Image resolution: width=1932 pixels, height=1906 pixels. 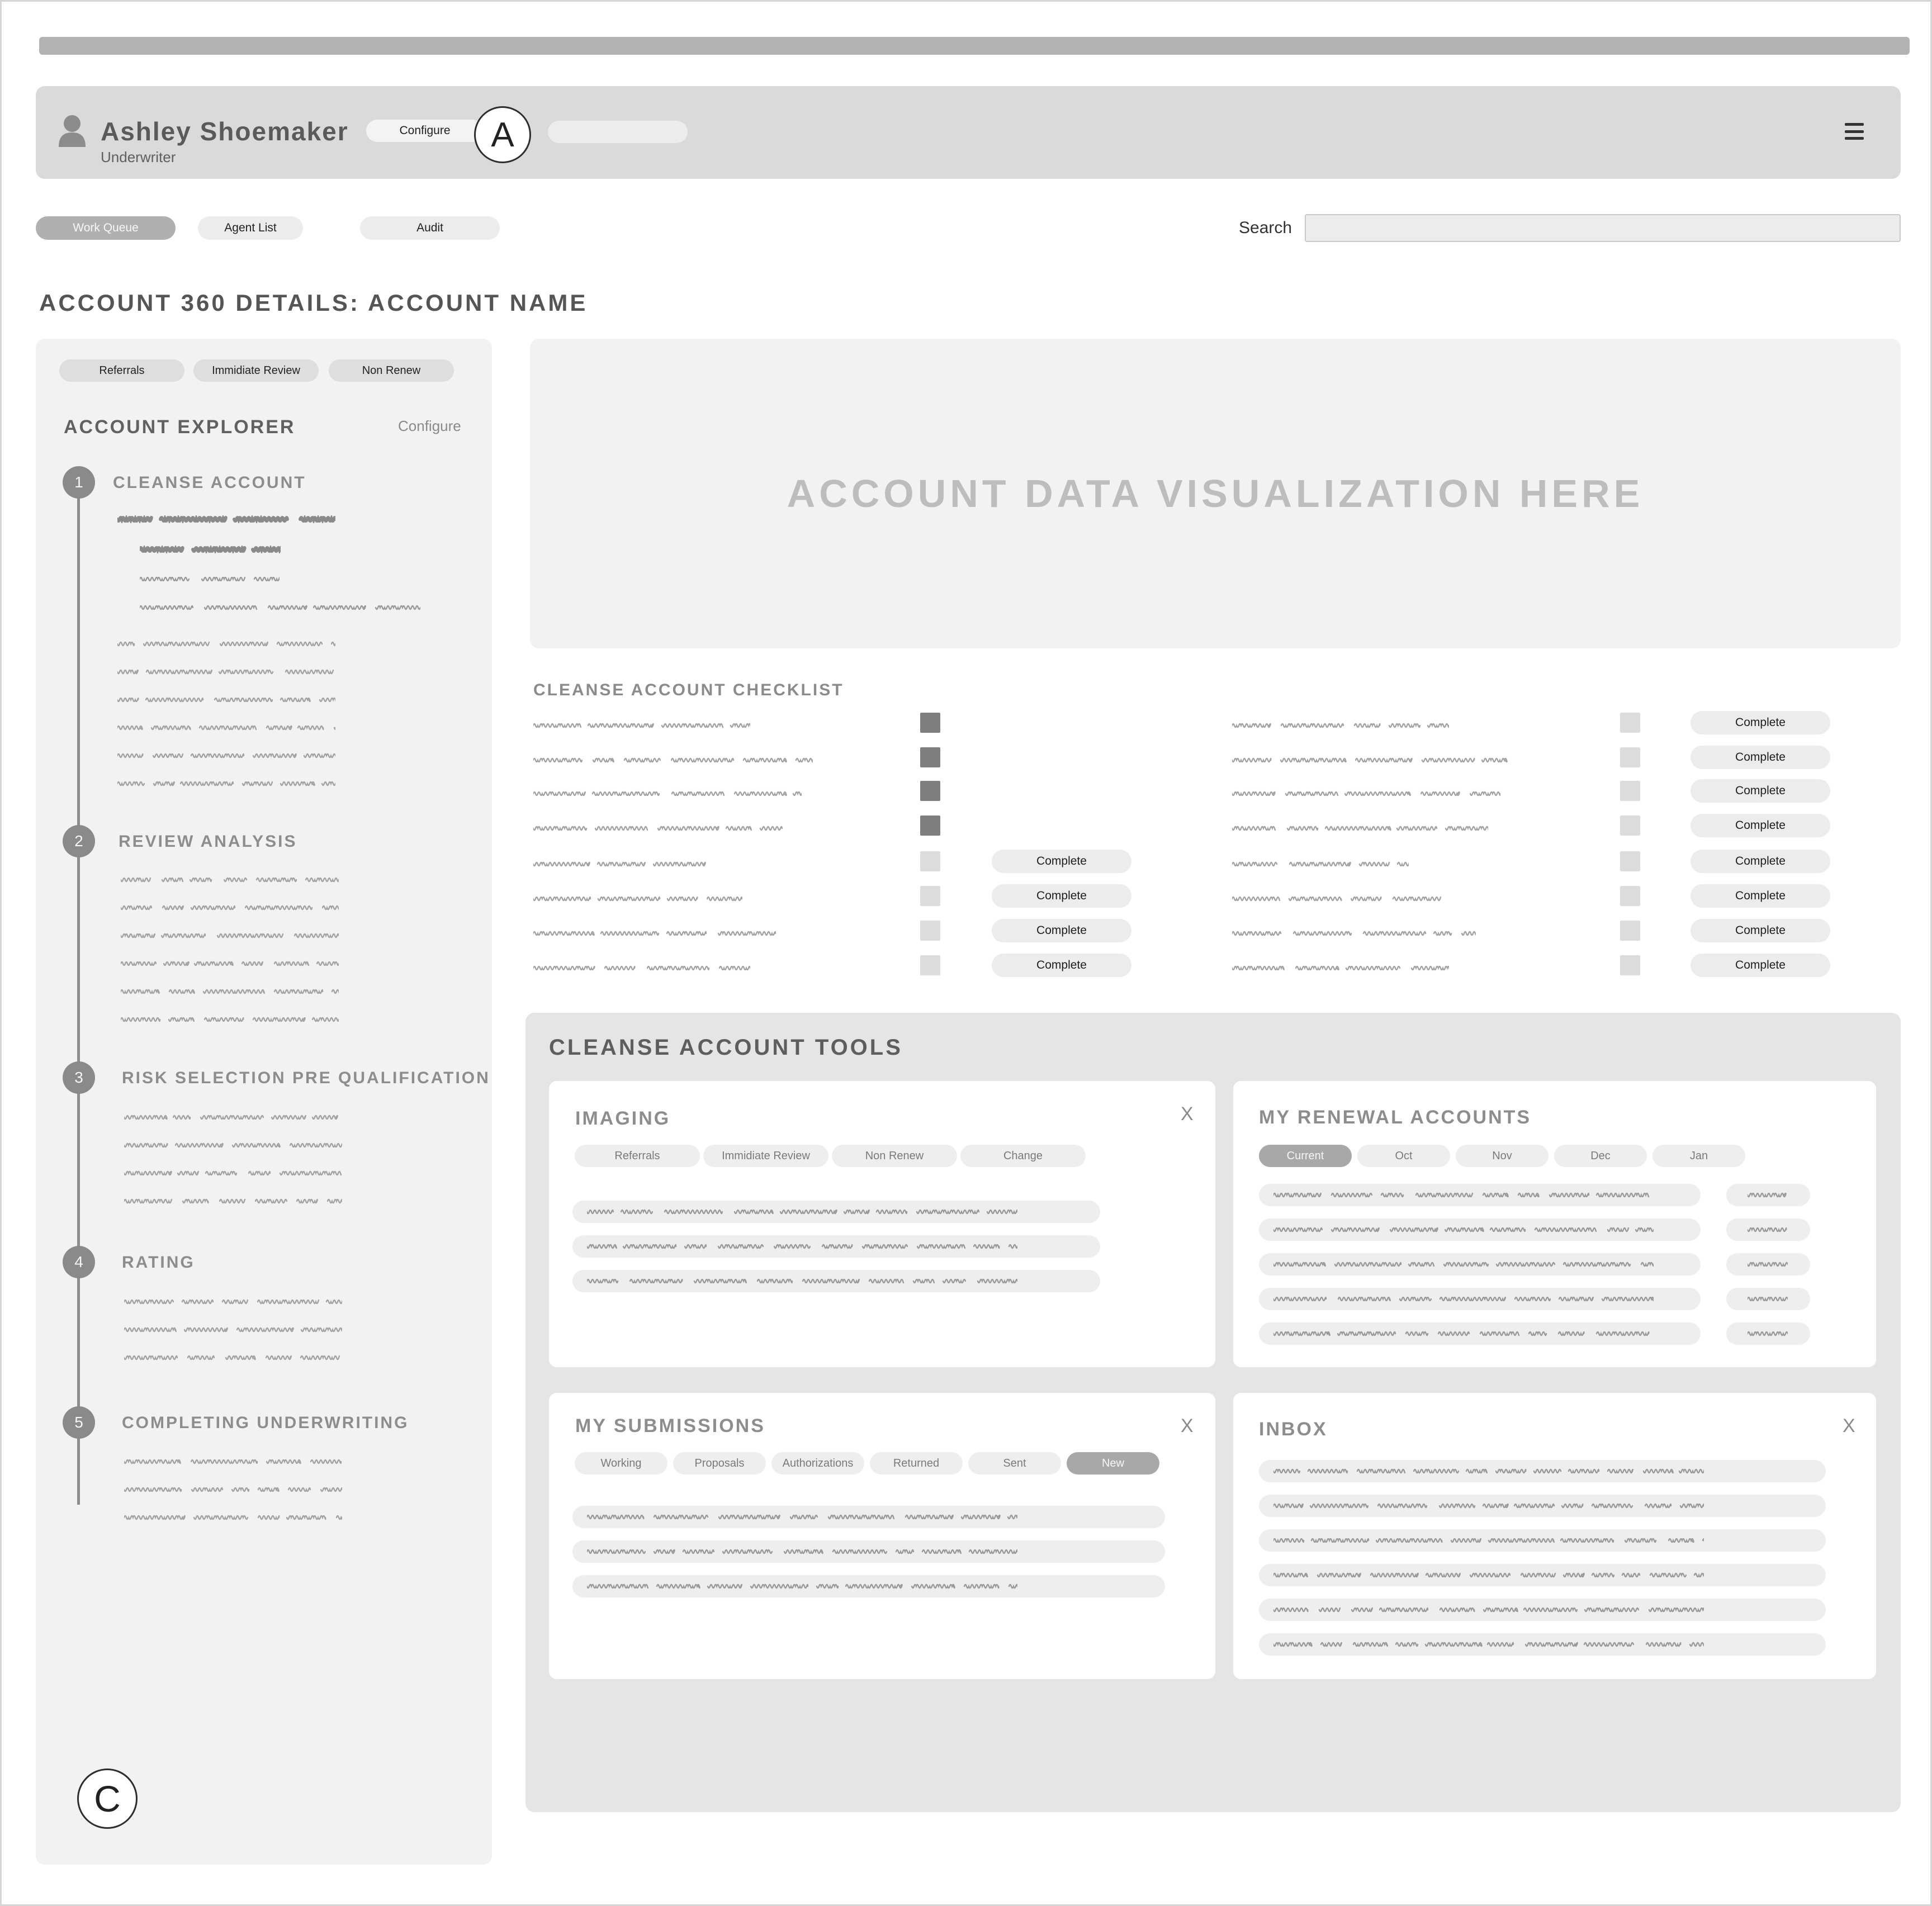 I want to click on nav-audit: Audit, so click(x=430, y=228).